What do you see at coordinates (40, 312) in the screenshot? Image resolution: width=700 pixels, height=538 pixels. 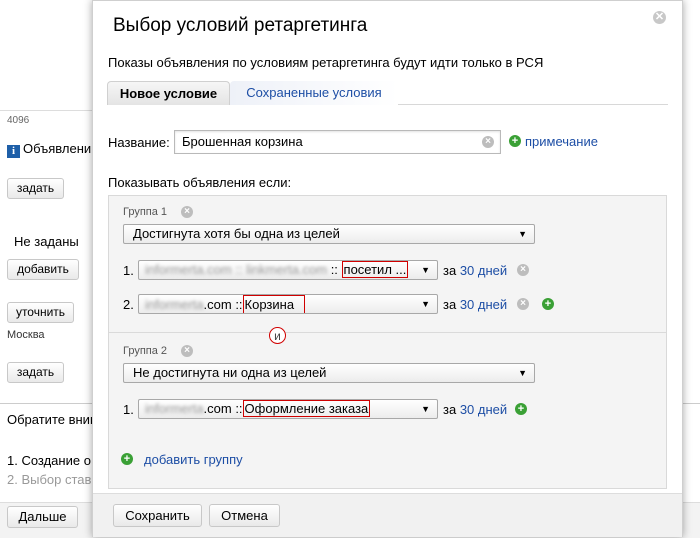 I see `refine-button: уточнить` at bounding box center [40, 312].